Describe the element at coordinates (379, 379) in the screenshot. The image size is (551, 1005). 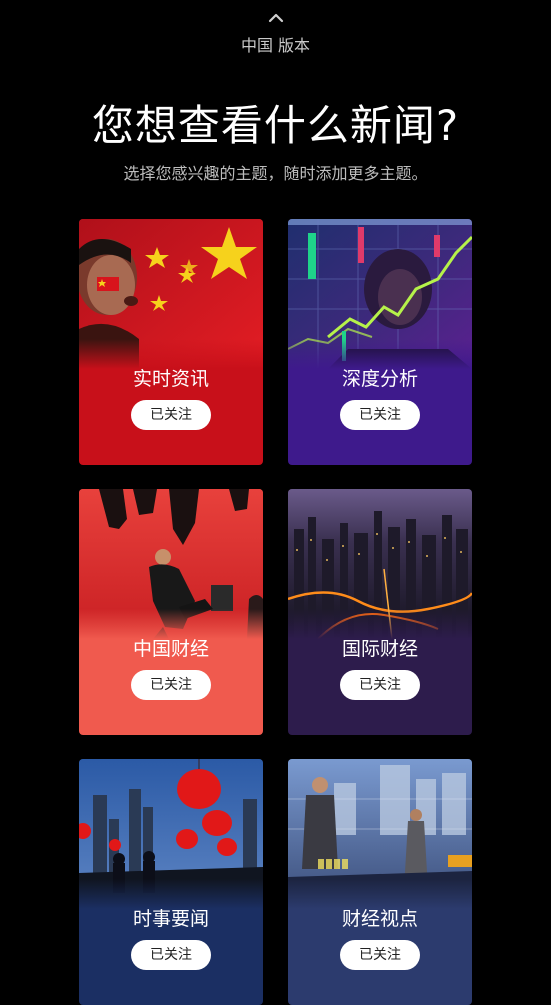
I see `topic-title: 深度分析` at that location.